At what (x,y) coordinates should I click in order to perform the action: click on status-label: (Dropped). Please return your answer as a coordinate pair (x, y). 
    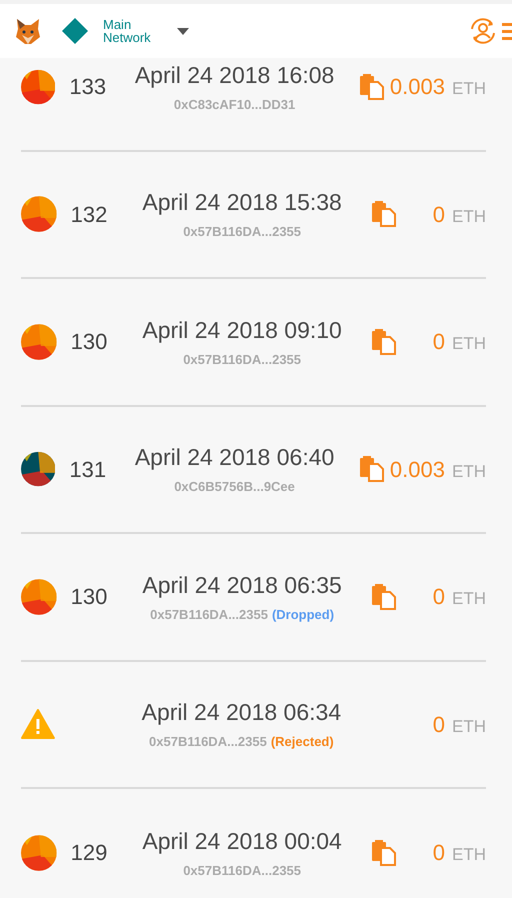
    Looking at the image, I should click on (303, 615).